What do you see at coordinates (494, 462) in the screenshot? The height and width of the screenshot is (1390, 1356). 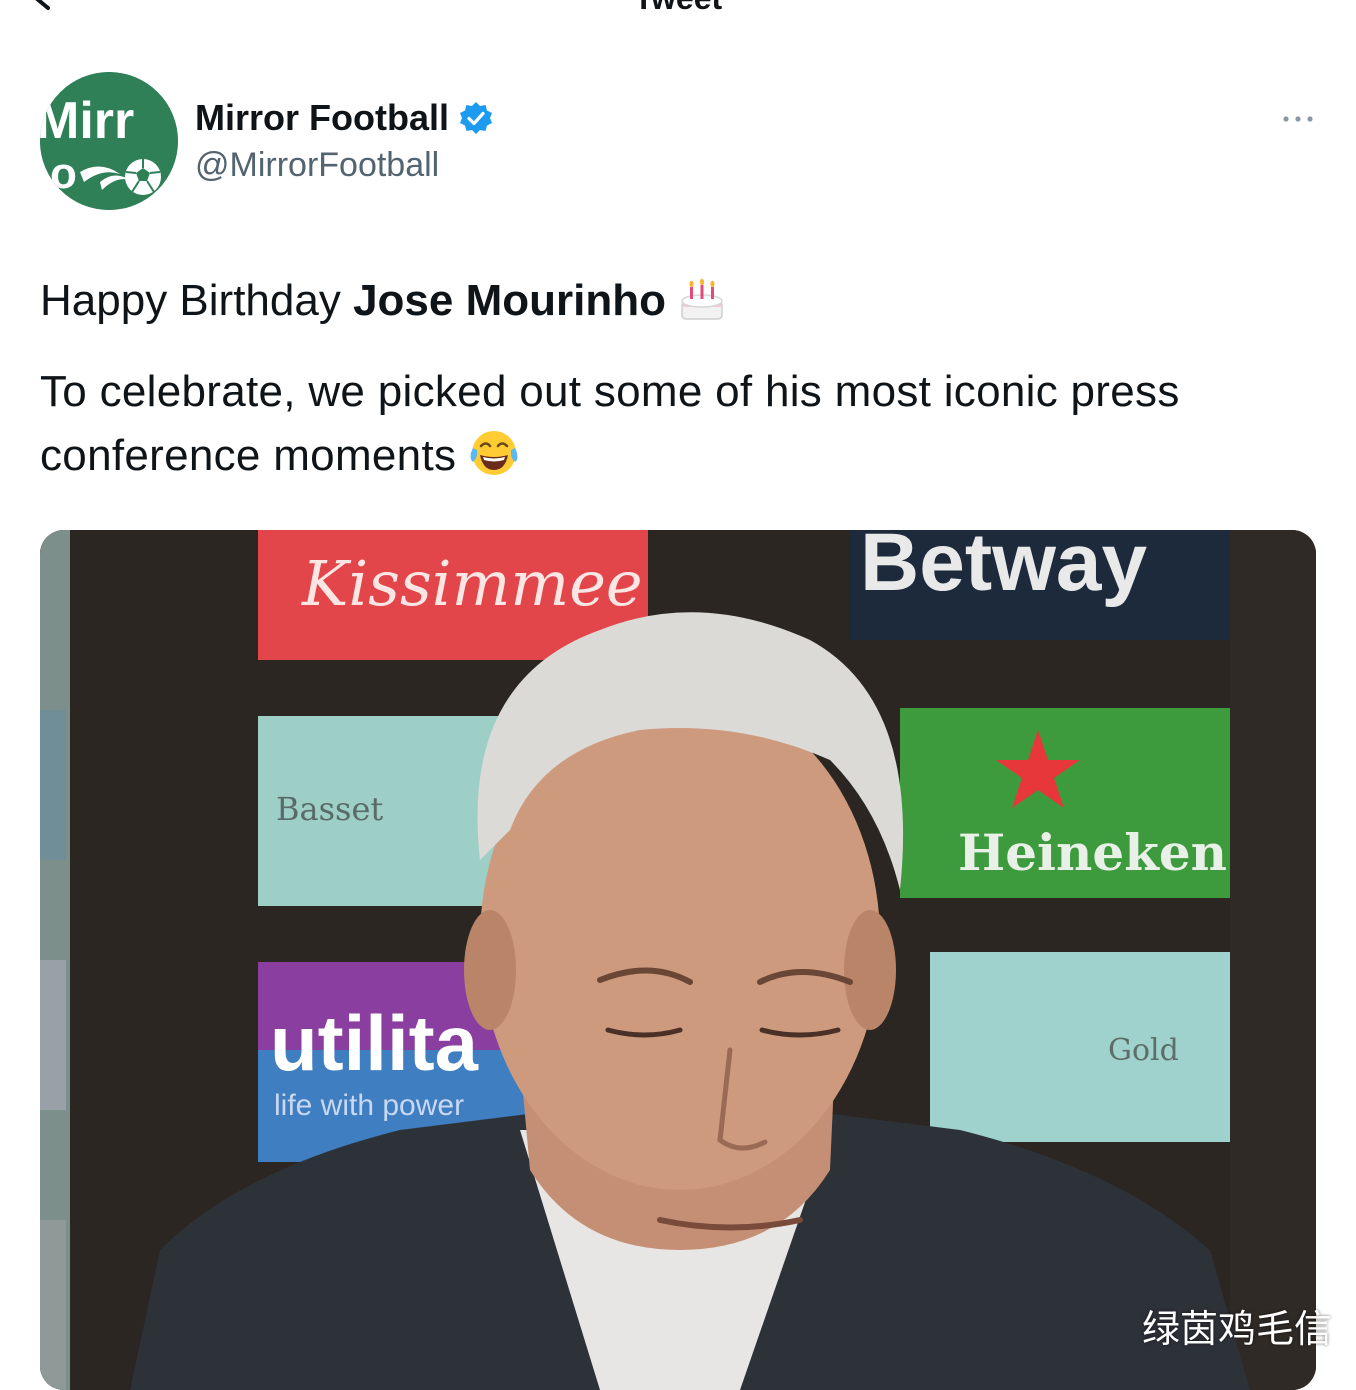 I see `laughing-tears-icon` at bounding box center [494, 462].